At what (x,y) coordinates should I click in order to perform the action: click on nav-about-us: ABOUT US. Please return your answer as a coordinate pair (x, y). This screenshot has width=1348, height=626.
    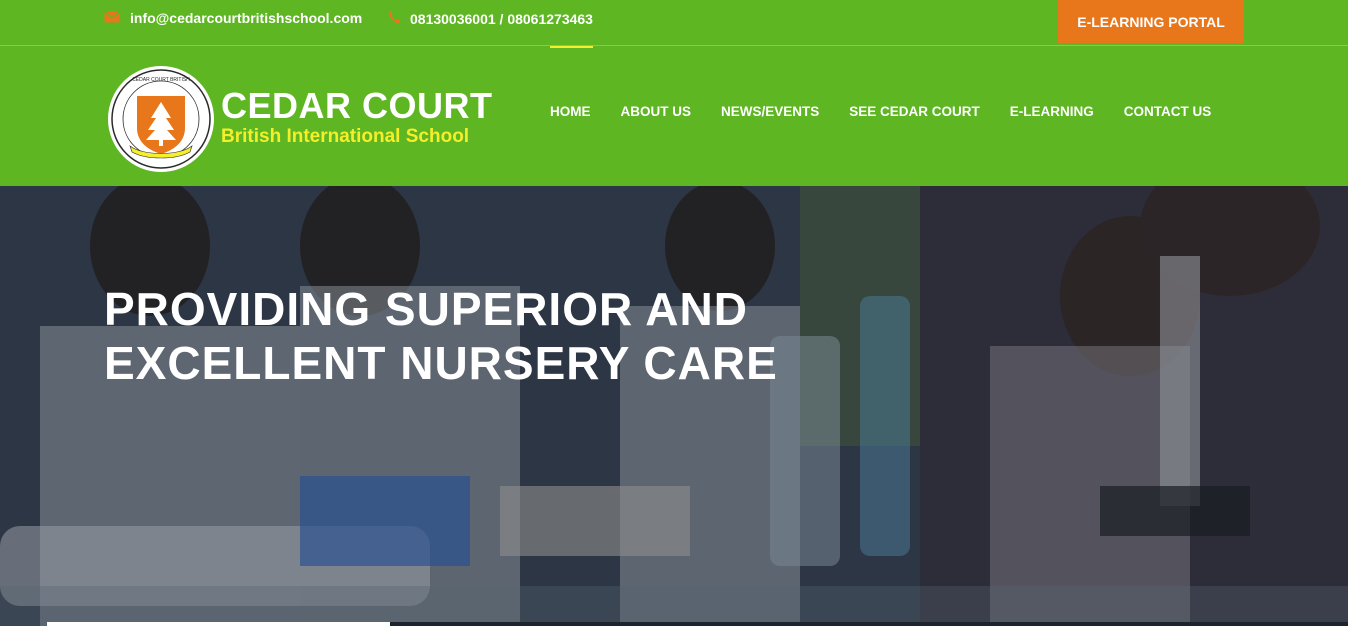
    Looking at the image, I should click on (656, 111).